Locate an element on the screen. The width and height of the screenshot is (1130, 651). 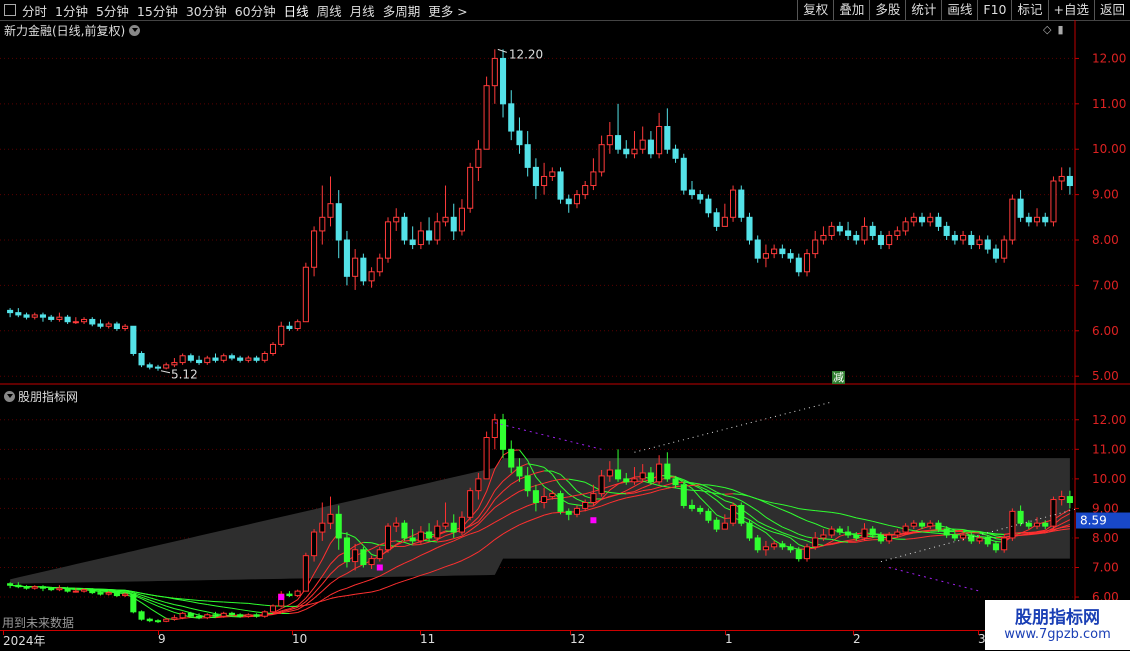
low-marker-arrow is located at coordinates (165, 372).